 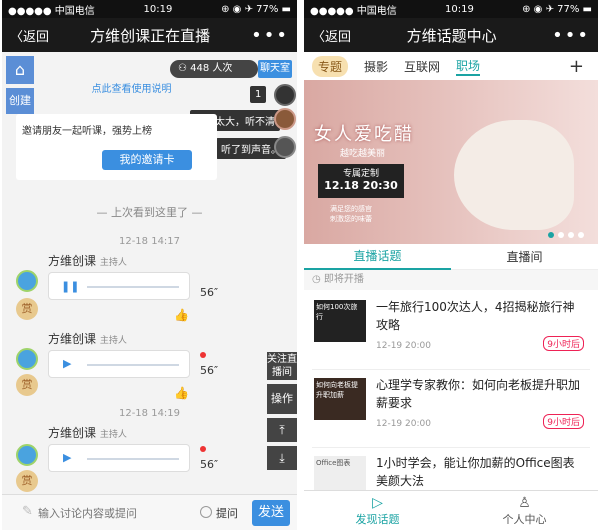 I want to click on tab-profile: ♙ 个人中心, so click(x=524, y=510).